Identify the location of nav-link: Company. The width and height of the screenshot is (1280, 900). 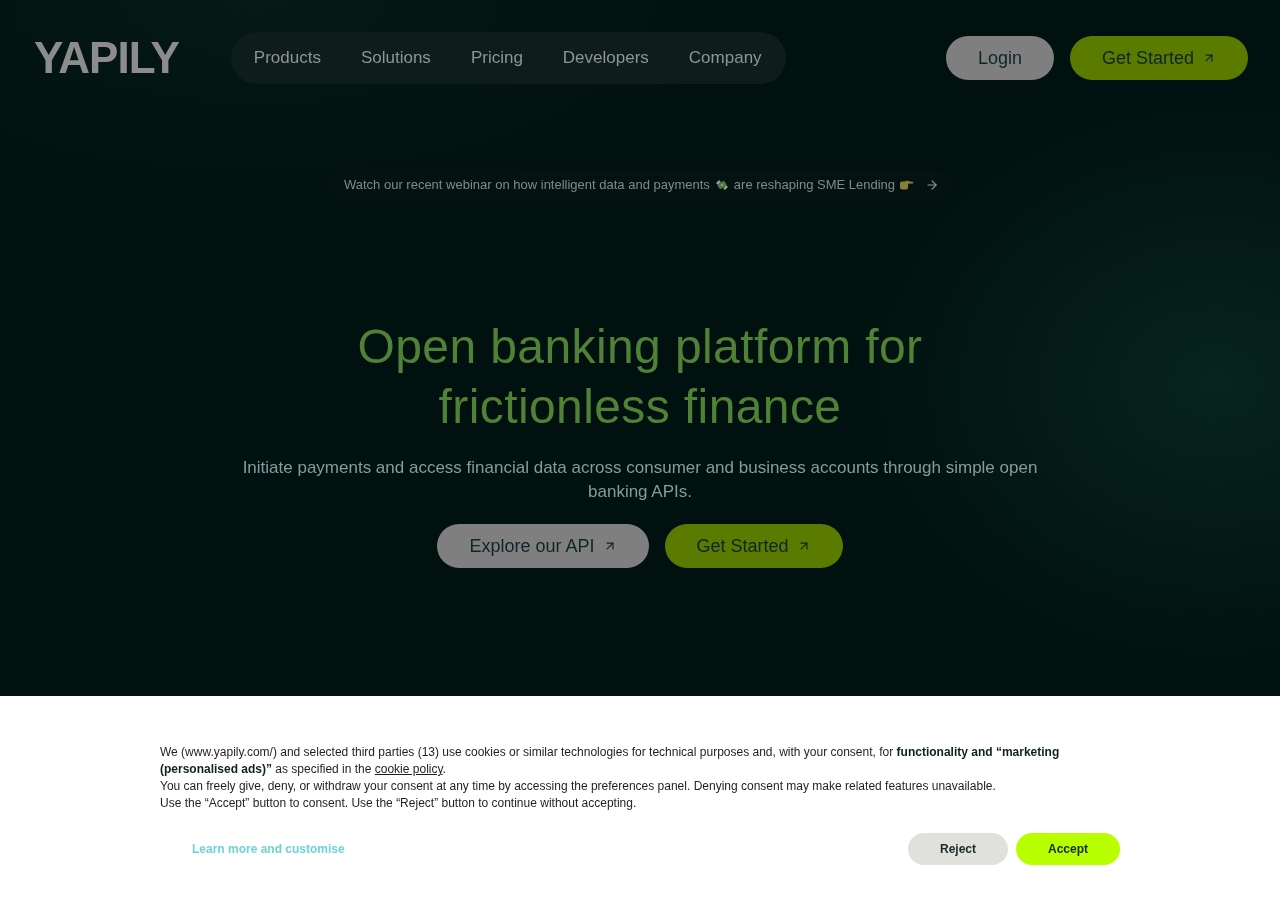
(725, 58).